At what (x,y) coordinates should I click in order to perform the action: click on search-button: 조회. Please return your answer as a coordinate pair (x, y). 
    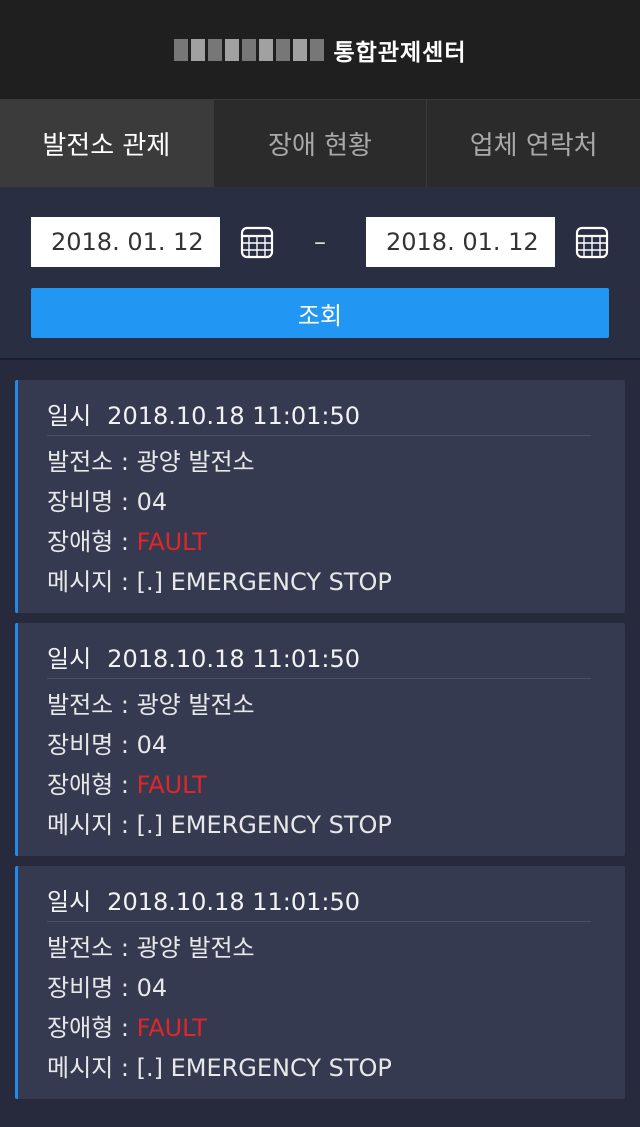
    Looking at the image, I should click on (320, 313).